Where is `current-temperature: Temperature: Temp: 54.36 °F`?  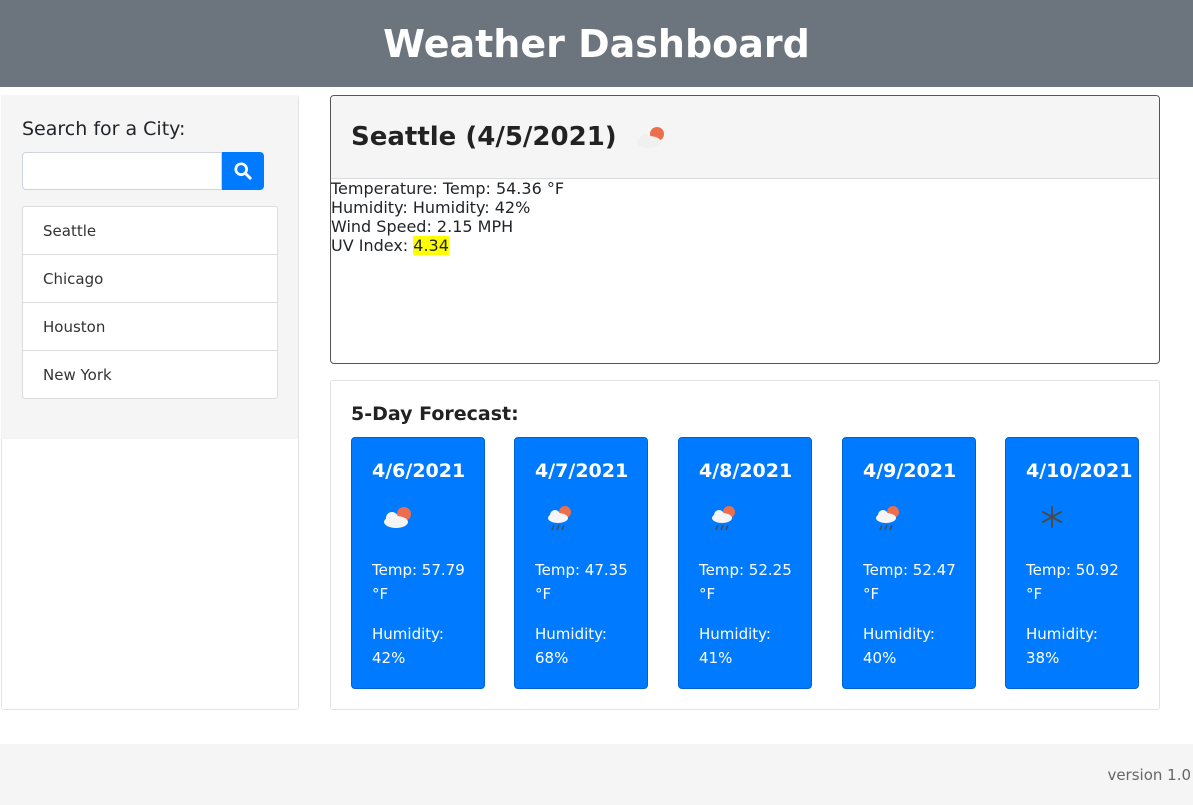 current-temperature: Temperature: Temp: 54.36 °F is located at coordinates (448, 188).